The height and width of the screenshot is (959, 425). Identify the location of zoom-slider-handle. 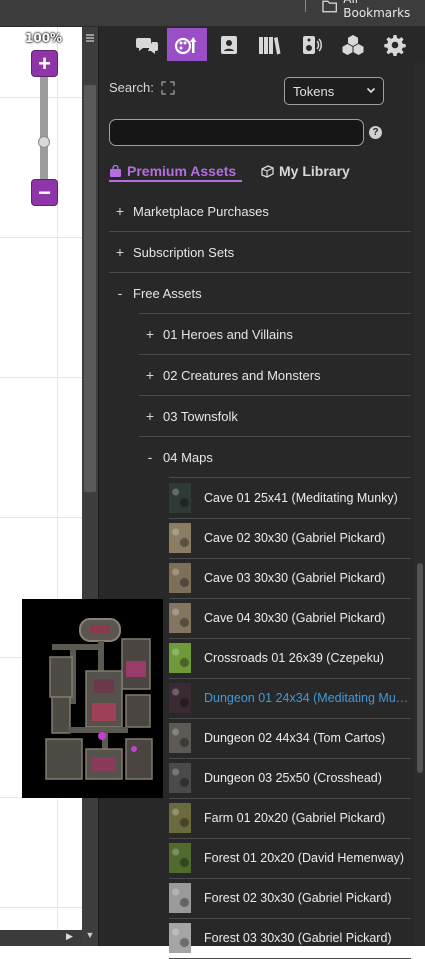
(44, 142).